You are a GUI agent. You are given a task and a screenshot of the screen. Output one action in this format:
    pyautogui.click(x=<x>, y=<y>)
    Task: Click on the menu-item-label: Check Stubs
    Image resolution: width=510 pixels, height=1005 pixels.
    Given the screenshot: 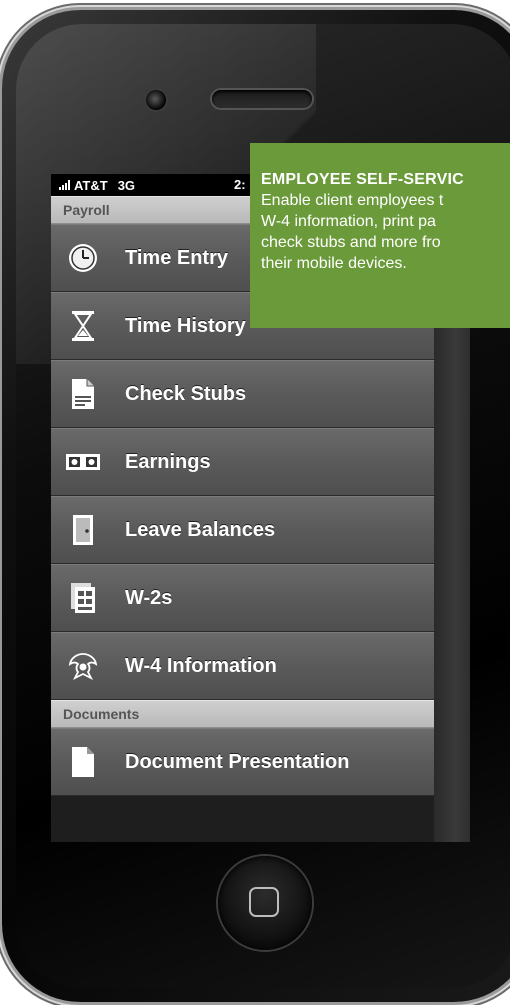 What is the action you would take?
    pyautogui.click(x=186, y=393)
    